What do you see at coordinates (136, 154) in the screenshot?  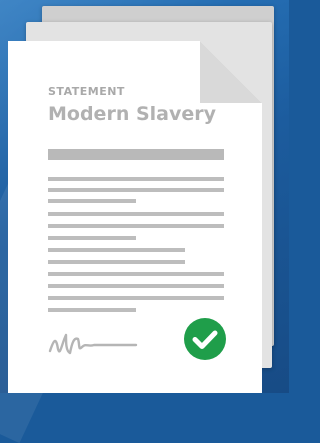 I see `header-bar` at bounding box center [136, 154].